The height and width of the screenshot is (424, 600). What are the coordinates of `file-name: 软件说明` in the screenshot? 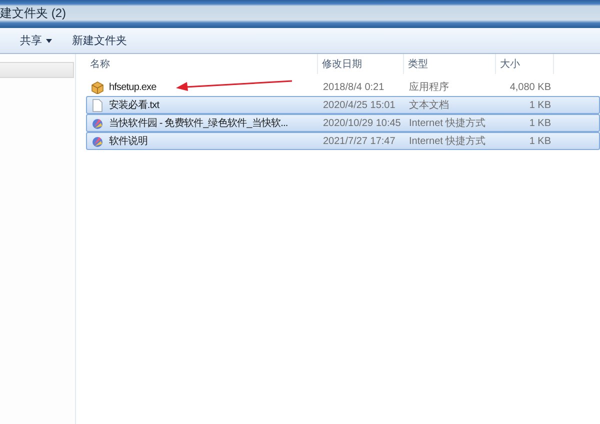 It's located at (117, 141).